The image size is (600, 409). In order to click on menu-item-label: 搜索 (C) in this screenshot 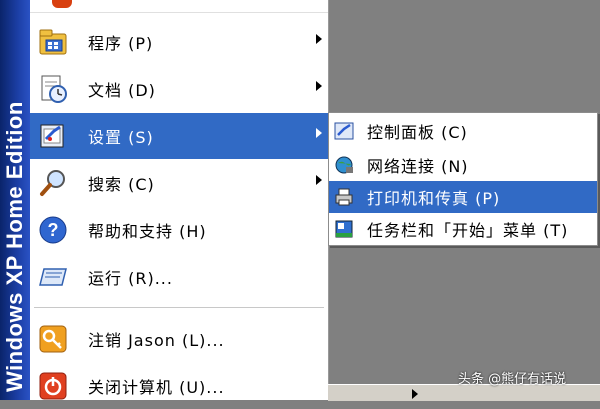, I will do `click(121, 184)`.